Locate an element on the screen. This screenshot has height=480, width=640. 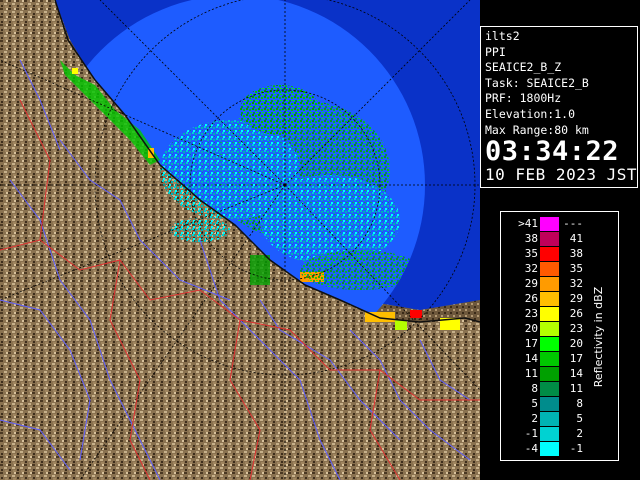
legend-row: -1 2 is located at coordinates (551, 433).